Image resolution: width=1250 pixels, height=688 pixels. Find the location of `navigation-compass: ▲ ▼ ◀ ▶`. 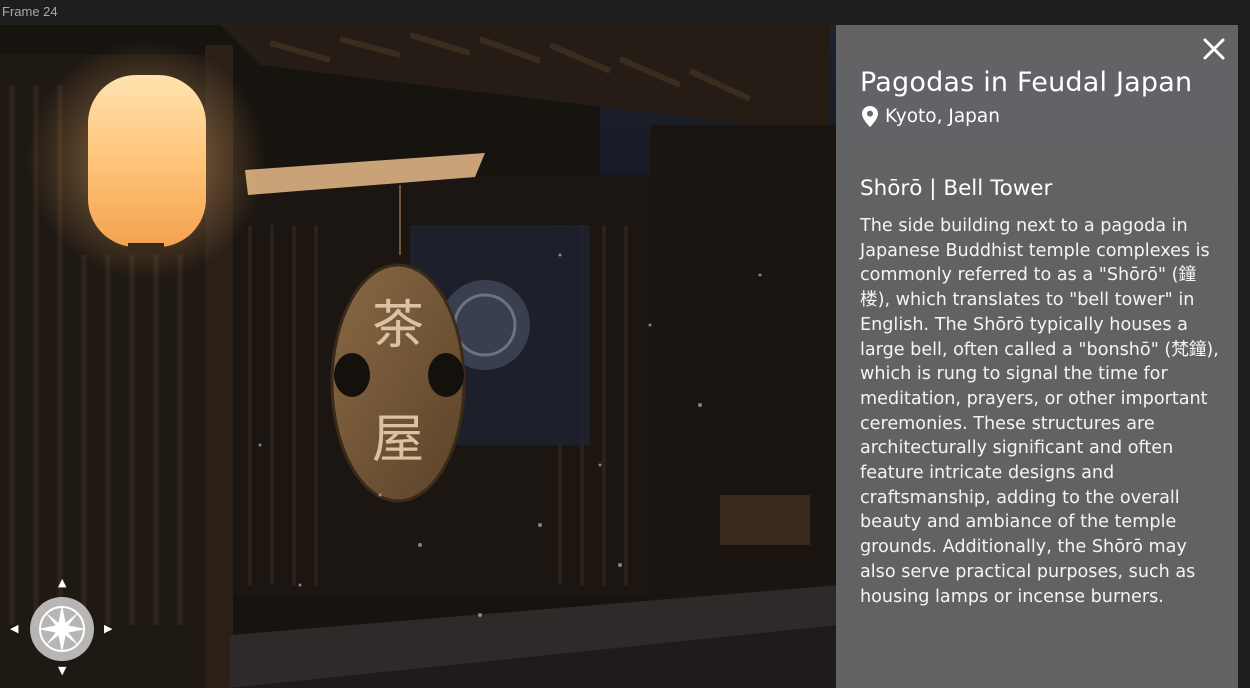

navigation-compass: ▲ ▼ ◀ ▶ is located at coordinates (63, 627).